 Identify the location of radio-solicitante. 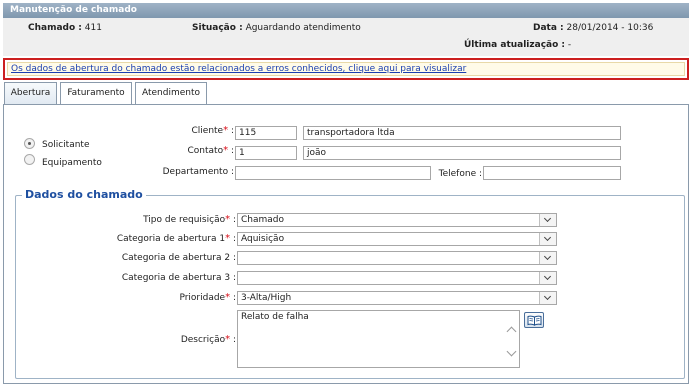
(29, 143).